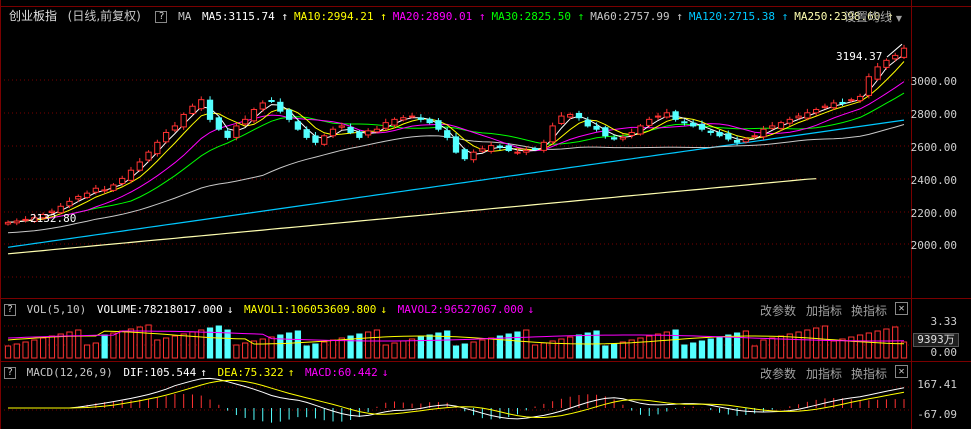 This screenshot has height=429, width=971. What do you see at coordinates (901, 371) in the screenshot?
I see `macd-close-icon: ✕` at bounding box center [901, 371].